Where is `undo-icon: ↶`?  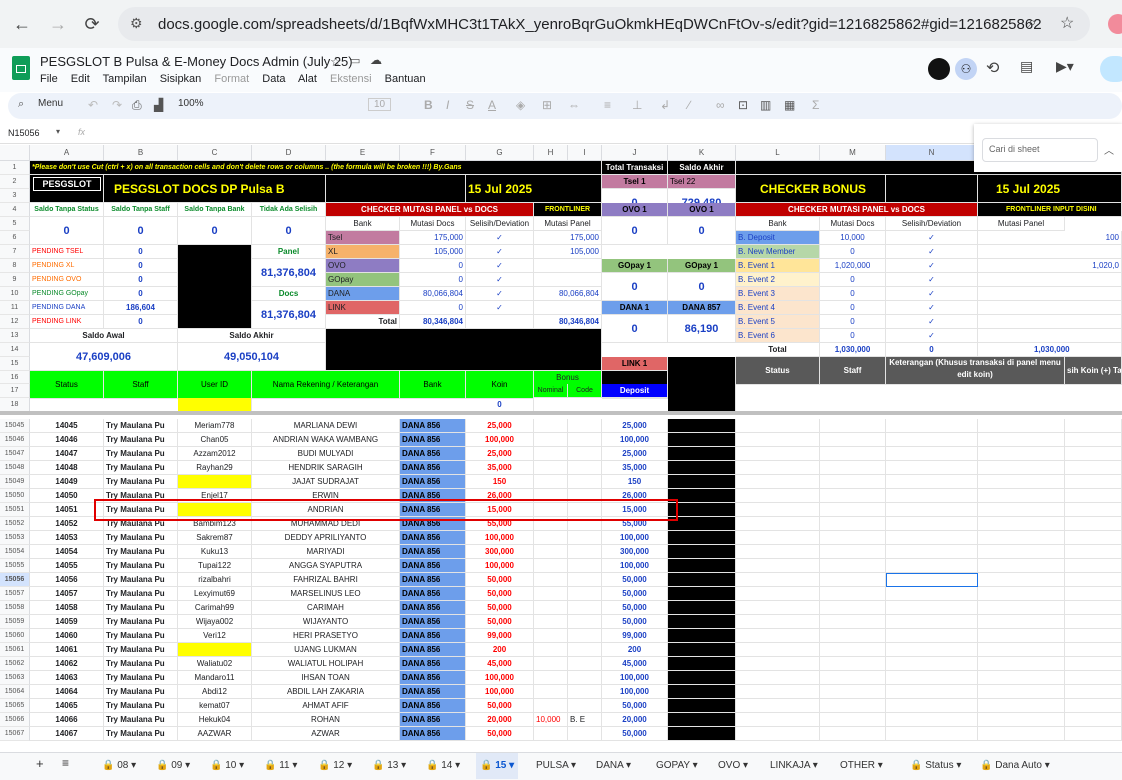 undo-icon: ↶ is located at coordinates (93, 105).